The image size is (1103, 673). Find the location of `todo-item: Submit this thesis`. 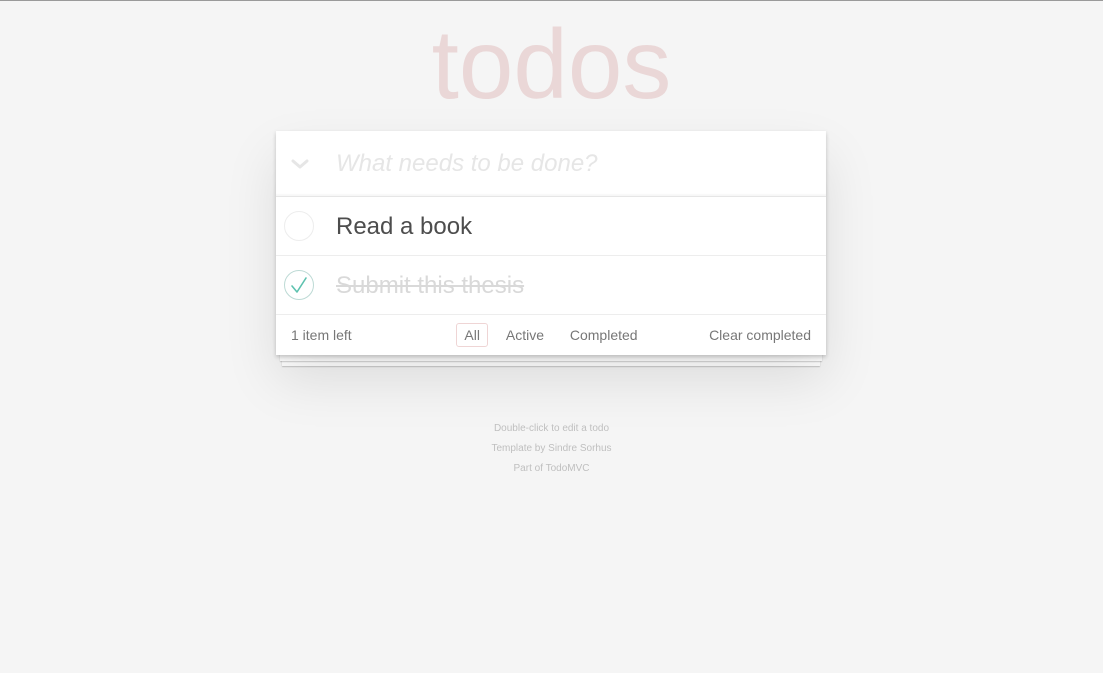

todo-item: Submit this thesis is located at coordinates (551, 285).